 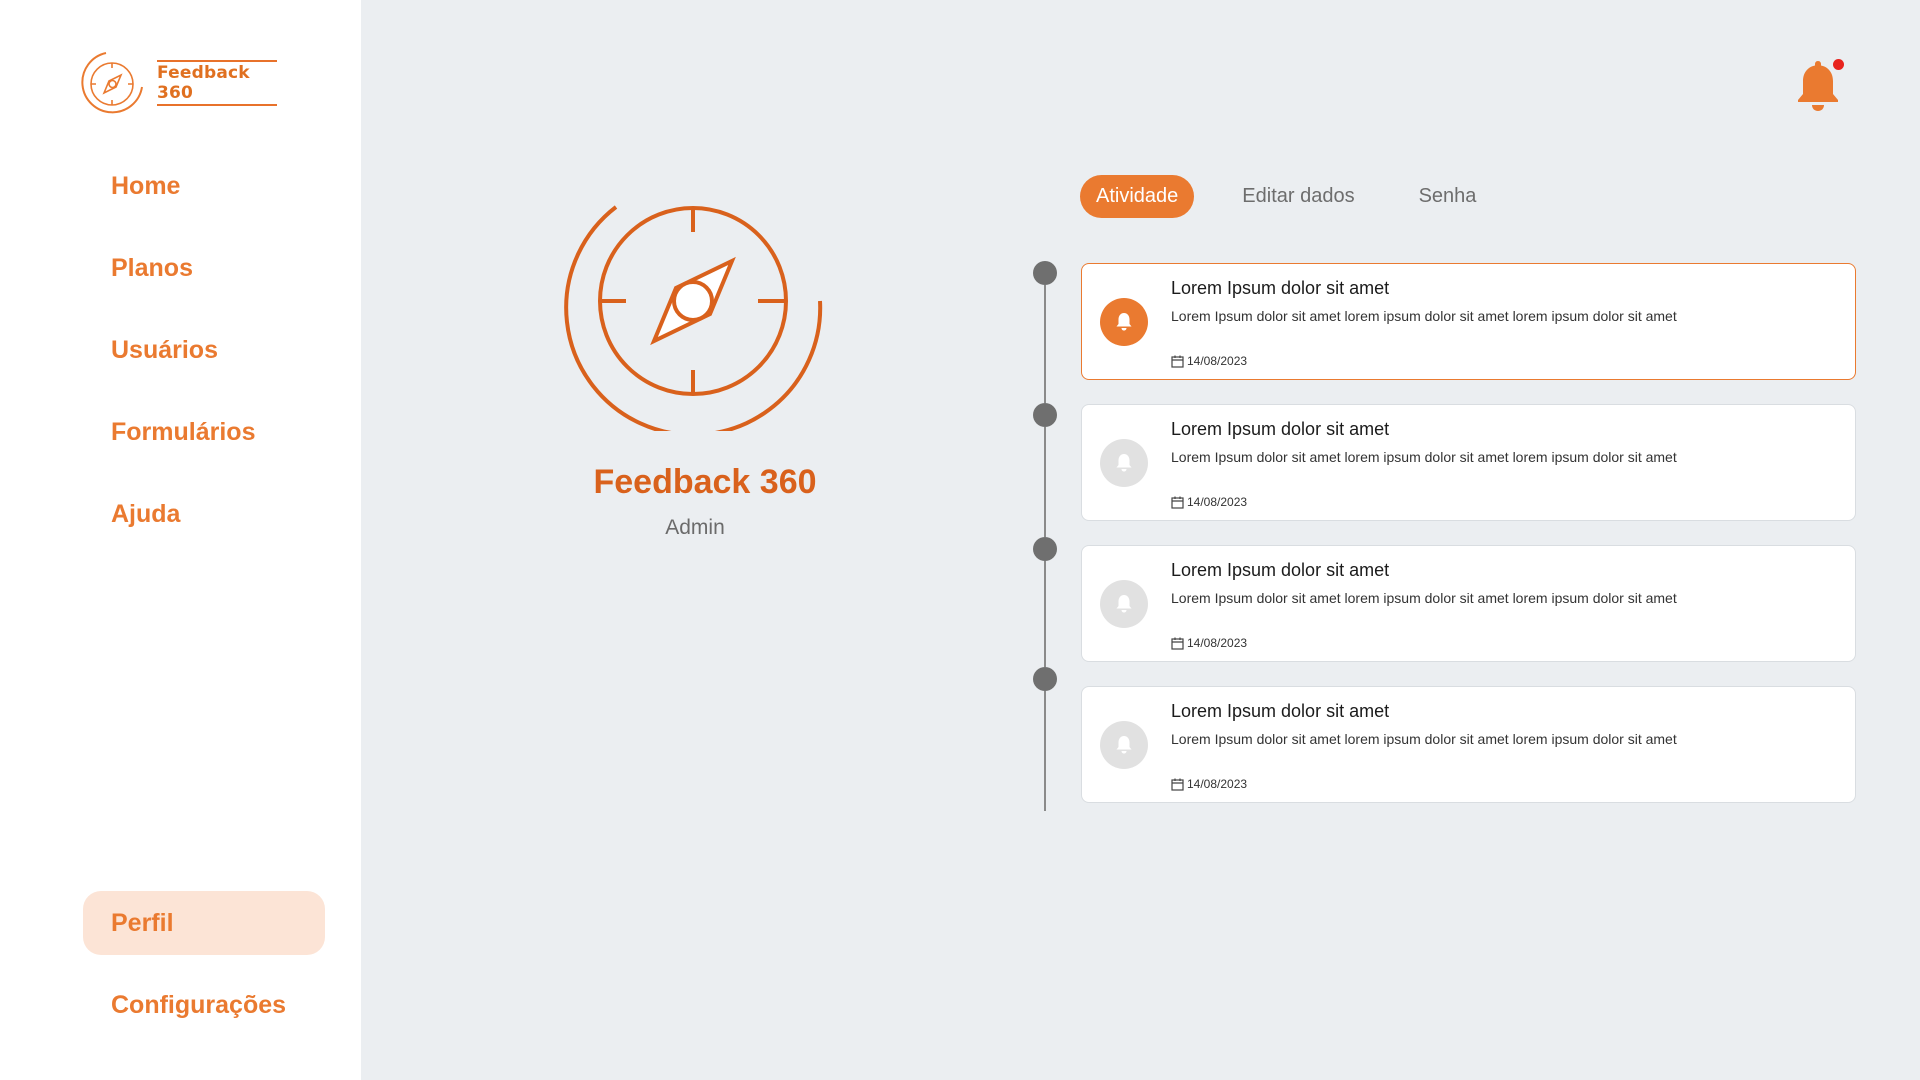 I want to click on activity-timeline, so click(x=1045, y=536).